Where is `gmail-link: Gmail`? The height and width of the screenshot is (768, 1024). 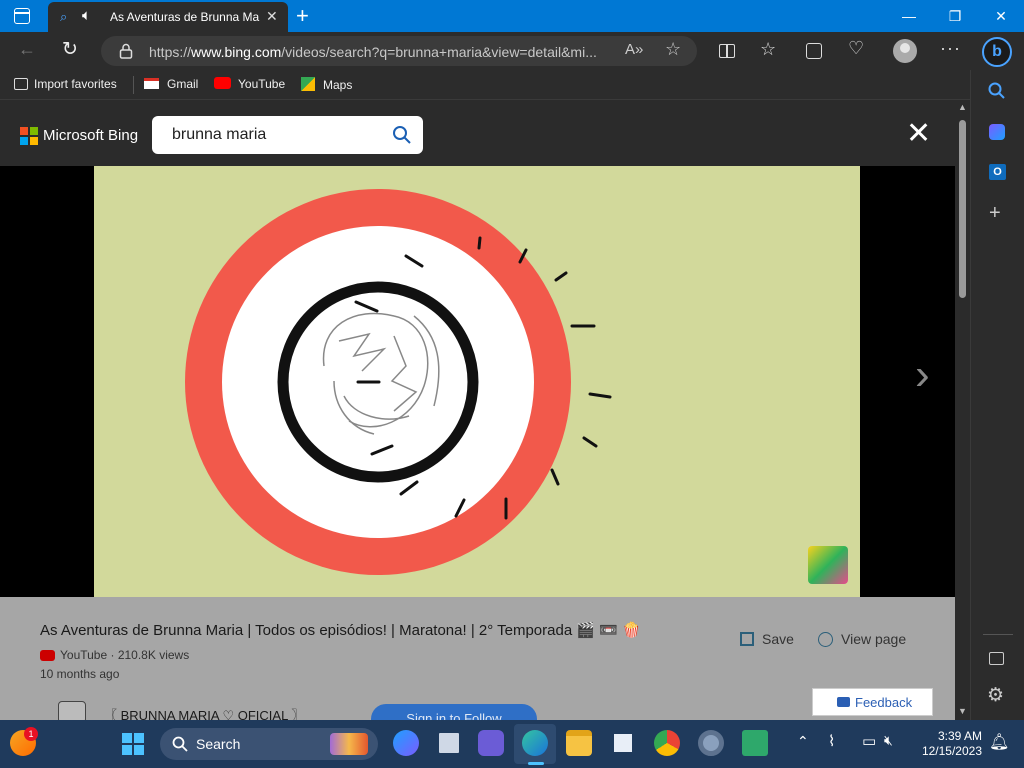 gmail-link: Gmail is located at coordinates (171, 84).